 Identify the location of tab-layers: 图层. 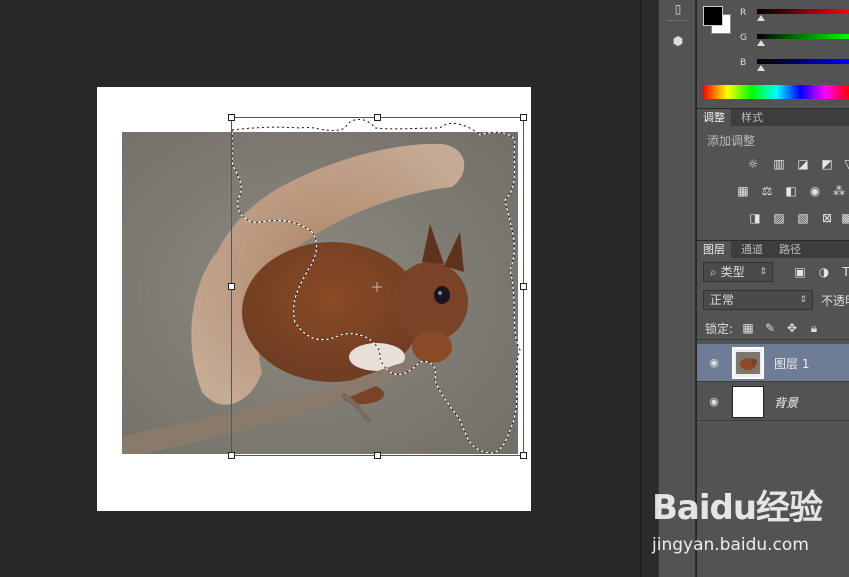
(714, 250).